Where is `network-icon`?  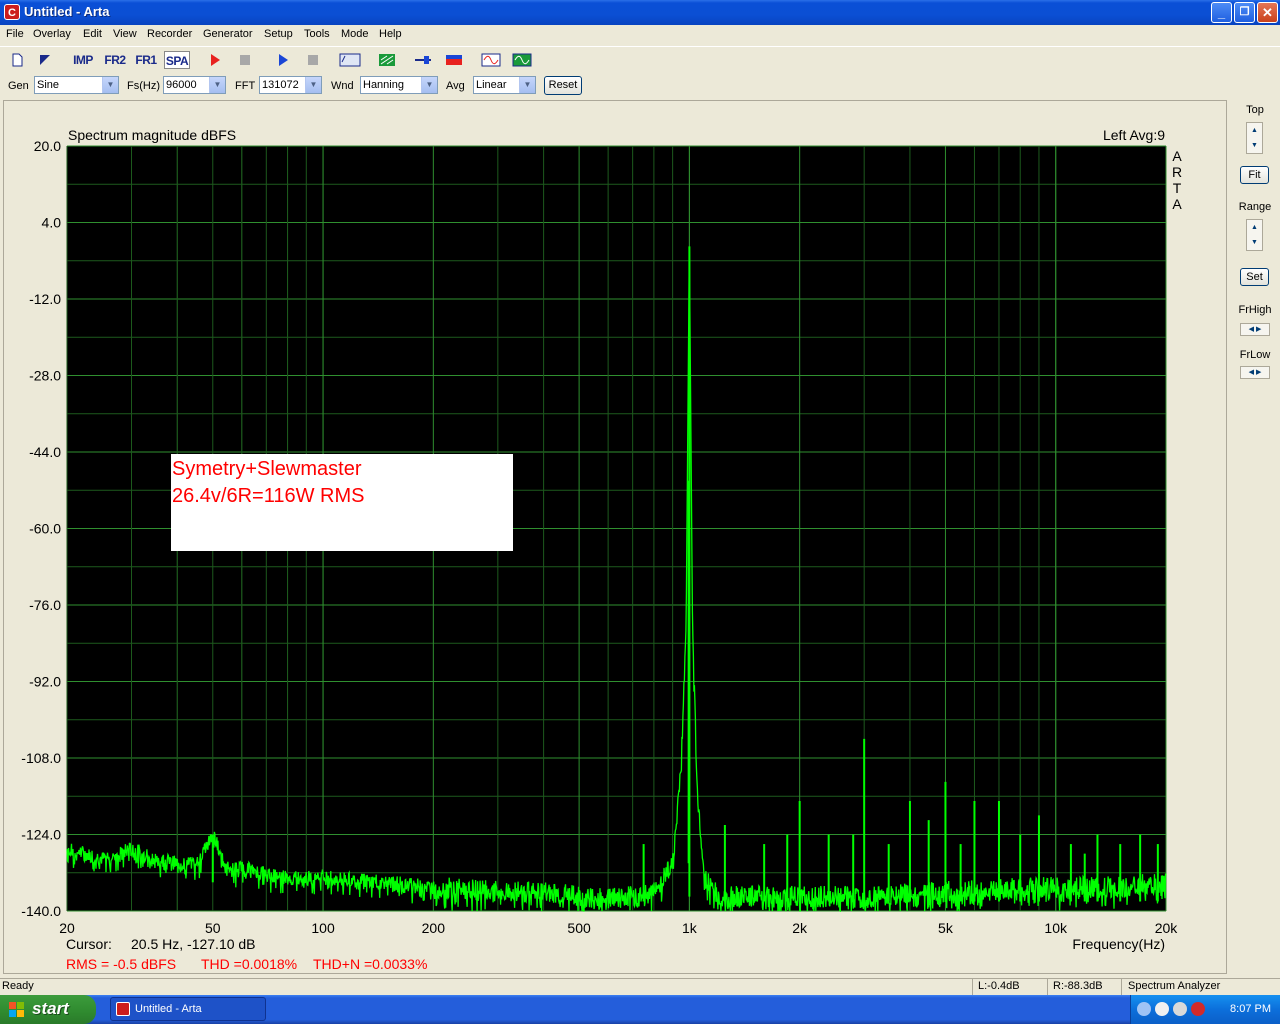
network-icon is located at coordinates (1144, 1009).